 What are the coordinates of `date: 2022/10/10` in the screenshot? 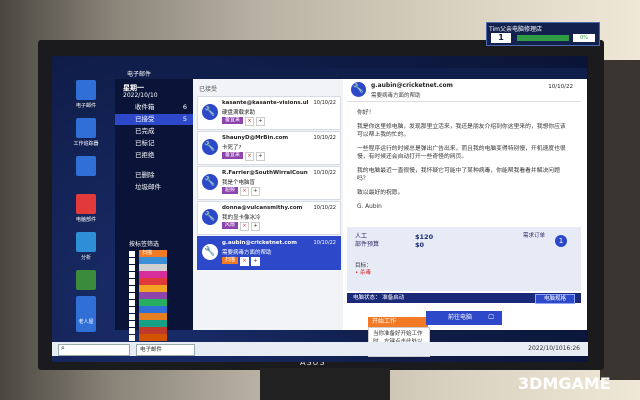 It's located at (140, 95).